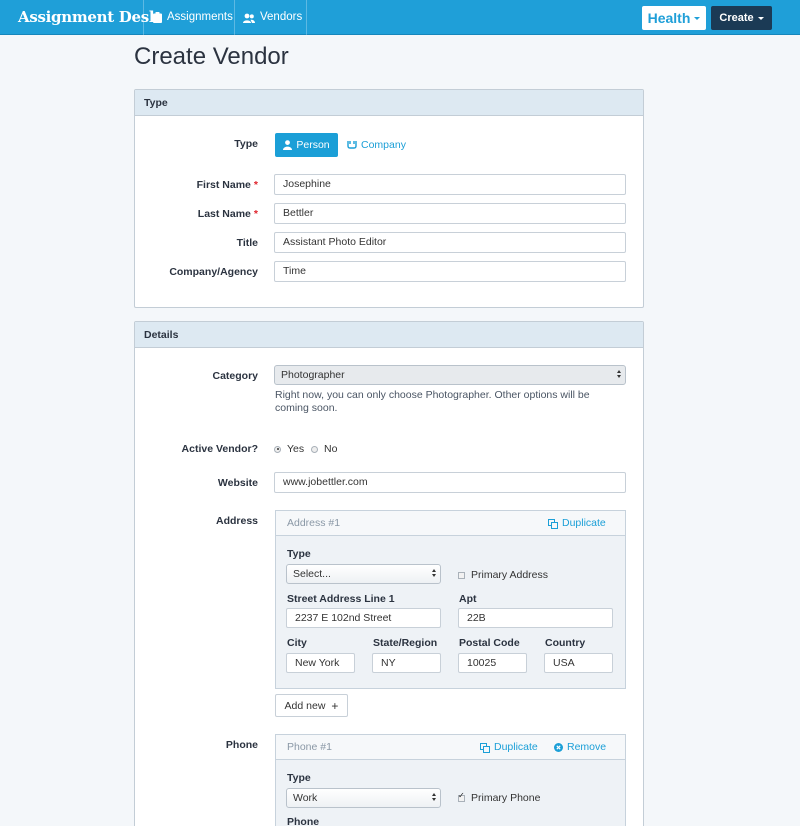  I want to click on last-name-label: Last Name *, so click(228, 214).